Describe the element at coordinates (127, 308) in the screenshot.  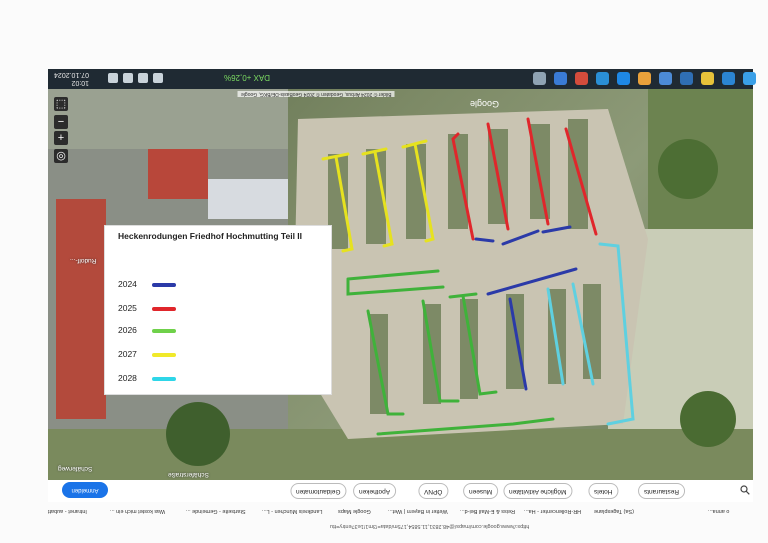
I see `legend-year: 2025` at that location.